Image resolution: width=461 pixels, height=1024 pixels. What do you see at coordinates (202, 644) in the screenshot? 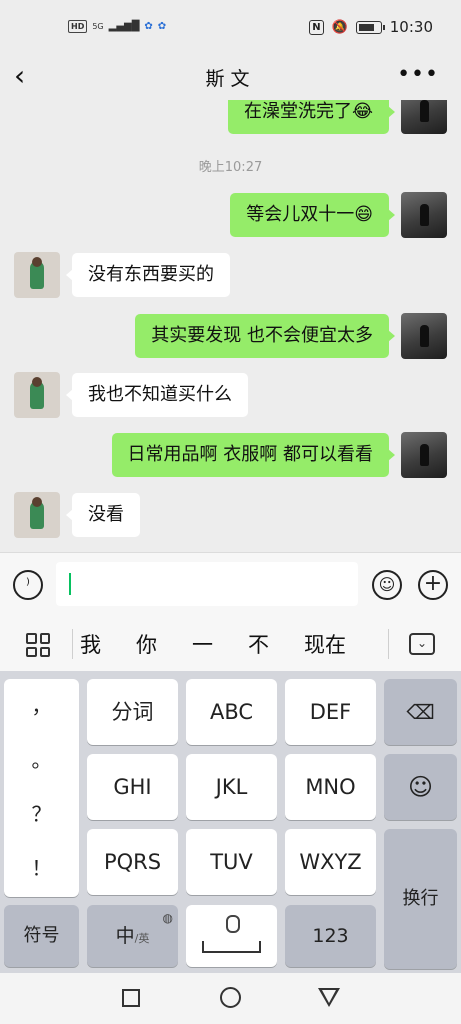
I see `candidate-word: 一` at bounding box center [202, 644].